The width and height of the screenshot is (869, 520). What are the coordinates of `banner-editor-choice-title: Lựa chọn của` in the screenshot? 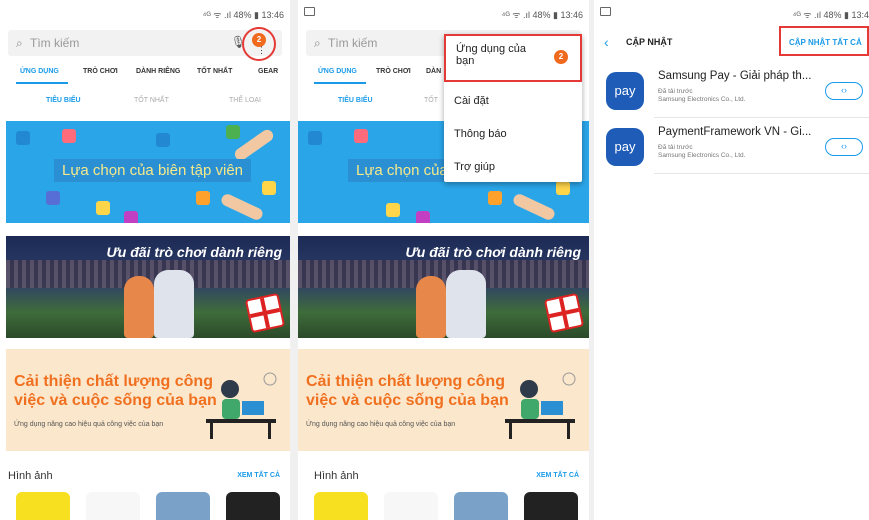 It's located at (402, 170).